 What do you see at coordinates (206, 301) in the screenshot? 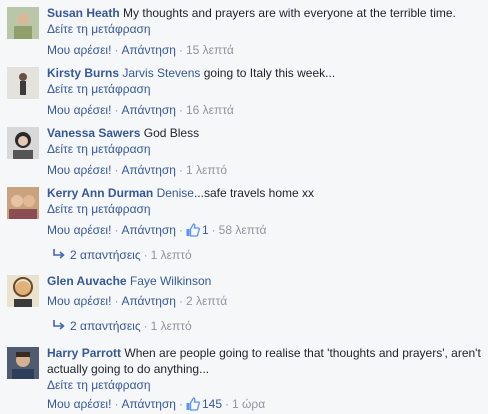
I see `comment-timestamp: 2 λεπτά` at bounding box center [206, 301].